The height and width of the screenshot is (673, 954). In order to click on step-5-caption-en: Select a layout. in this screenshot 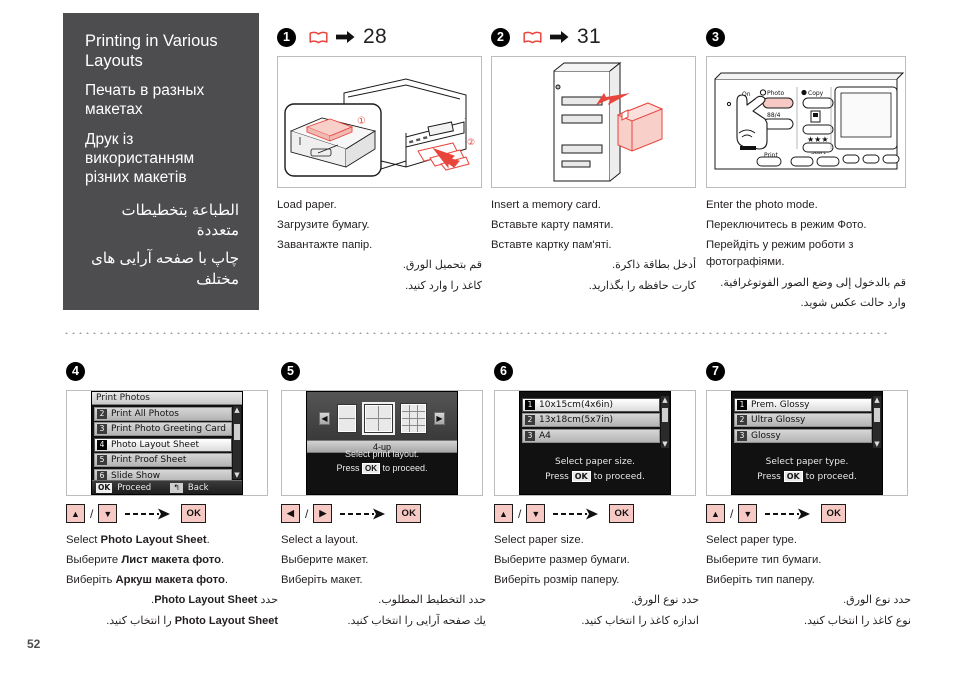, I will do `click(320, 540)`.